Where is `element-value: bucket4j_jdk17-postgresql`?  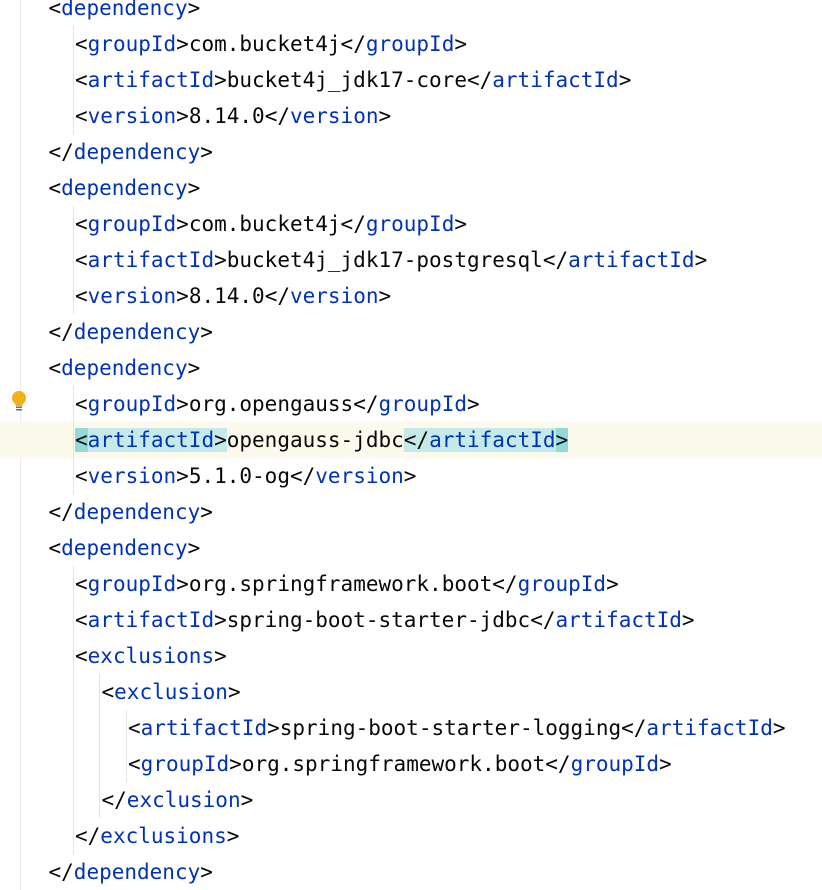 element-value: bucket4j_jdk17-postgresql is located at coordinates (384, 260).